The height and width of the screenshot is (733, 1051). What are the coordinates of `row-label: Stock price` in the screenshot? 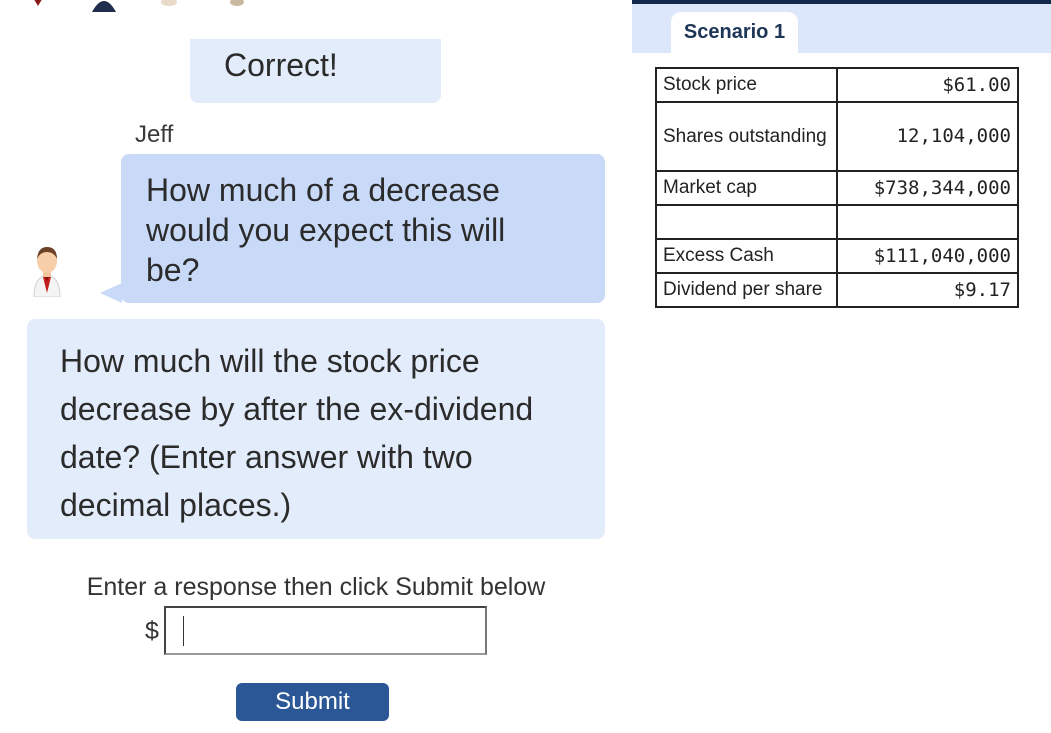 It's located at (746, 85).